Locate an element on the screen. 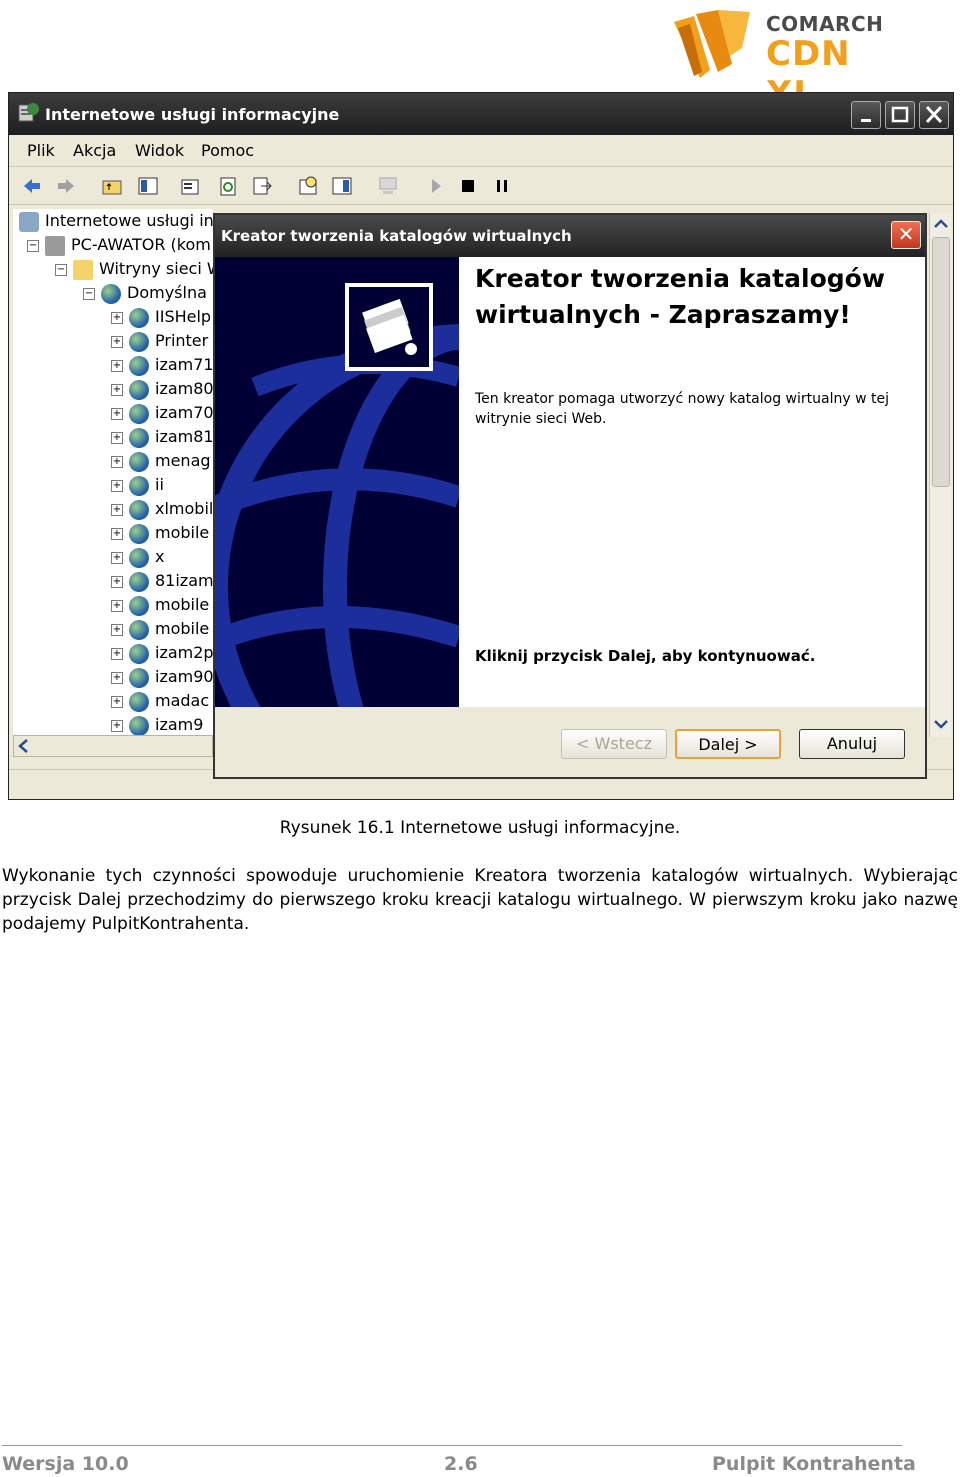  tree-item: + ii is located at coordinates (137, 486).